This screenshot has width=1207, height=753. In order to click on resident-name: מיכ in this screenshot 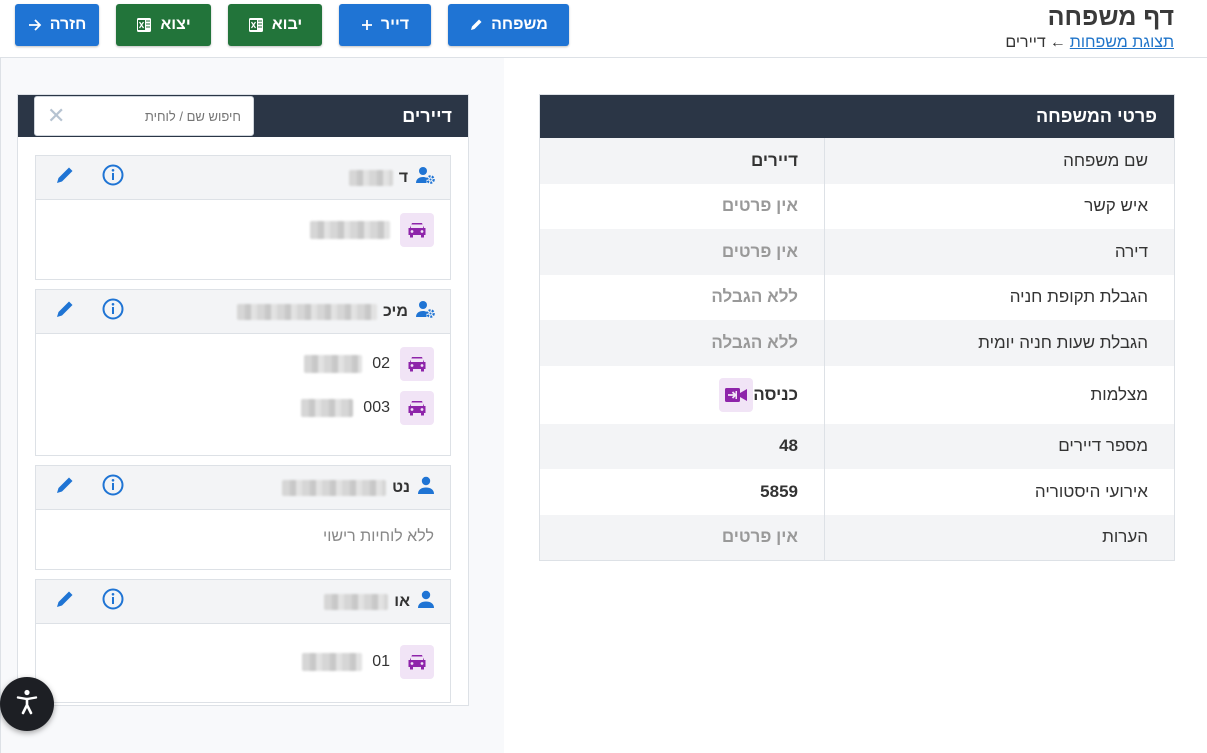, I will do `click(336, 311)`.